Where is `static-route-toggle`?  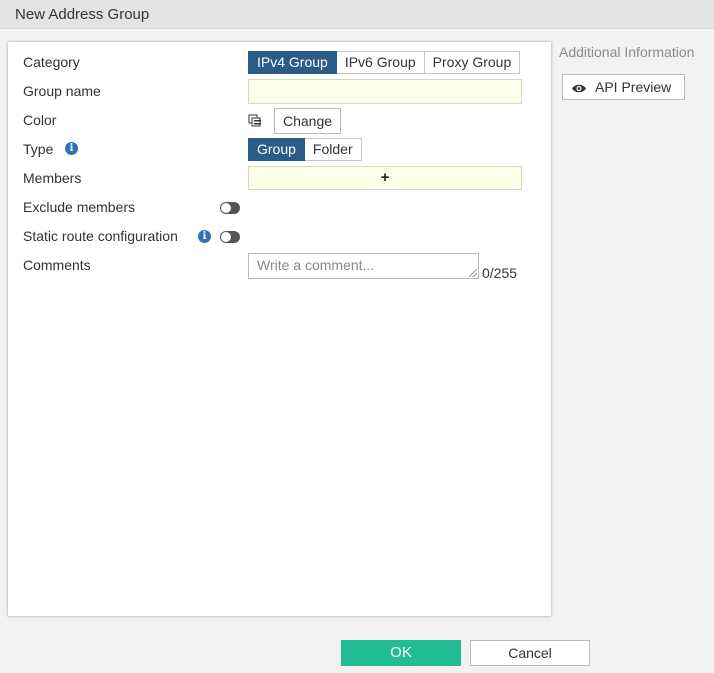 static-route-toggle is located at coordinates (230, 237).